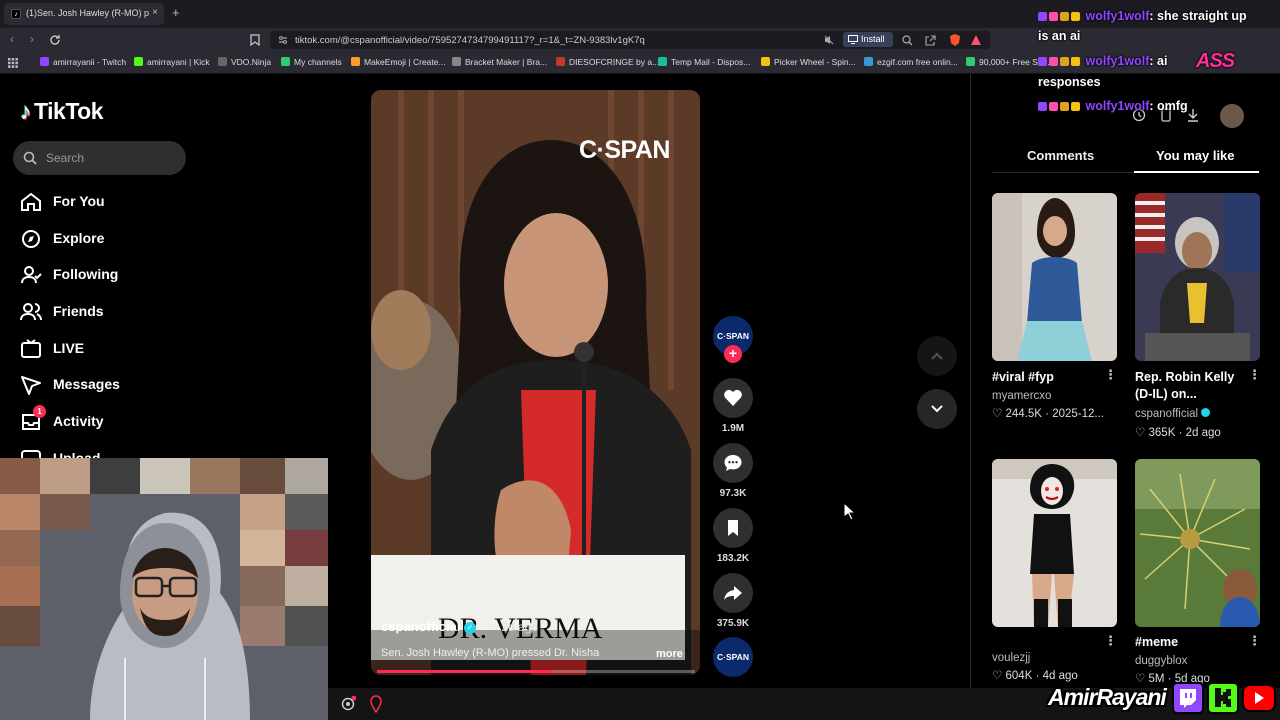 This screenshot has width=1280, height=720. I want to click on nav-explore: Explore, so click(110, 239).